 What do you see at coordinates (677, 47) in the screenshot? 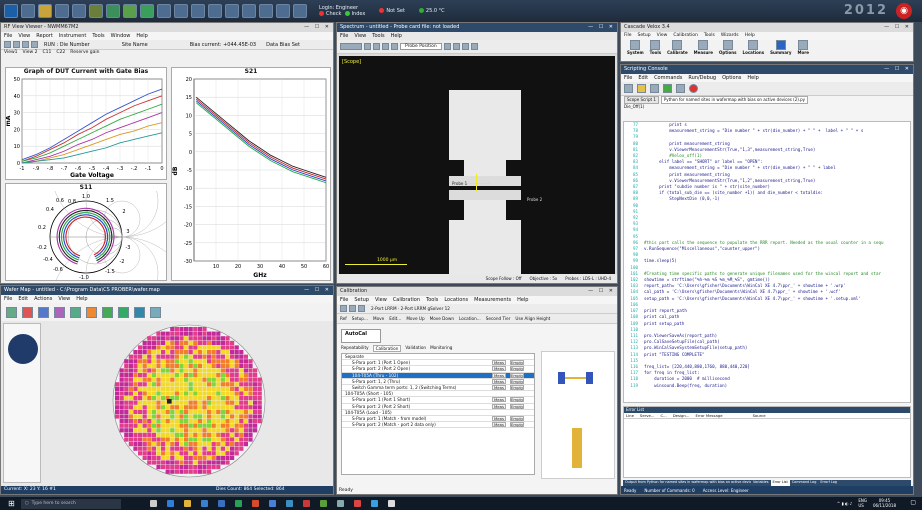
I see `ribbon-calibrate: Calibrate` at bounding box center [677, 47].